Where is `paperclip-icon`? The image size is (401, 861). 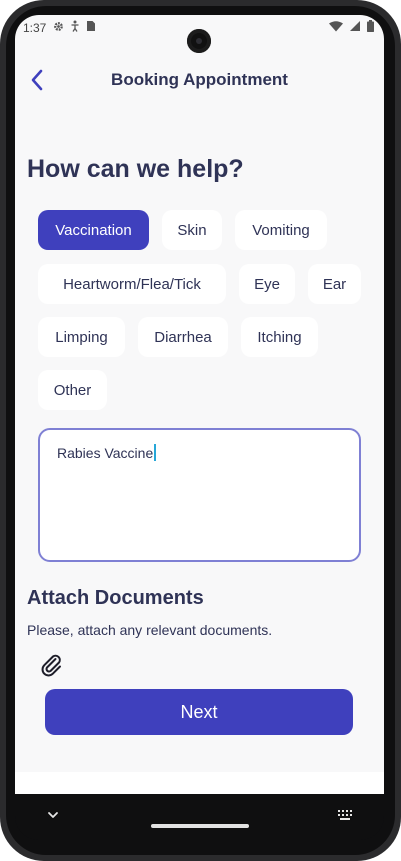
paperclip-icon is located at coordinates (51, 665).